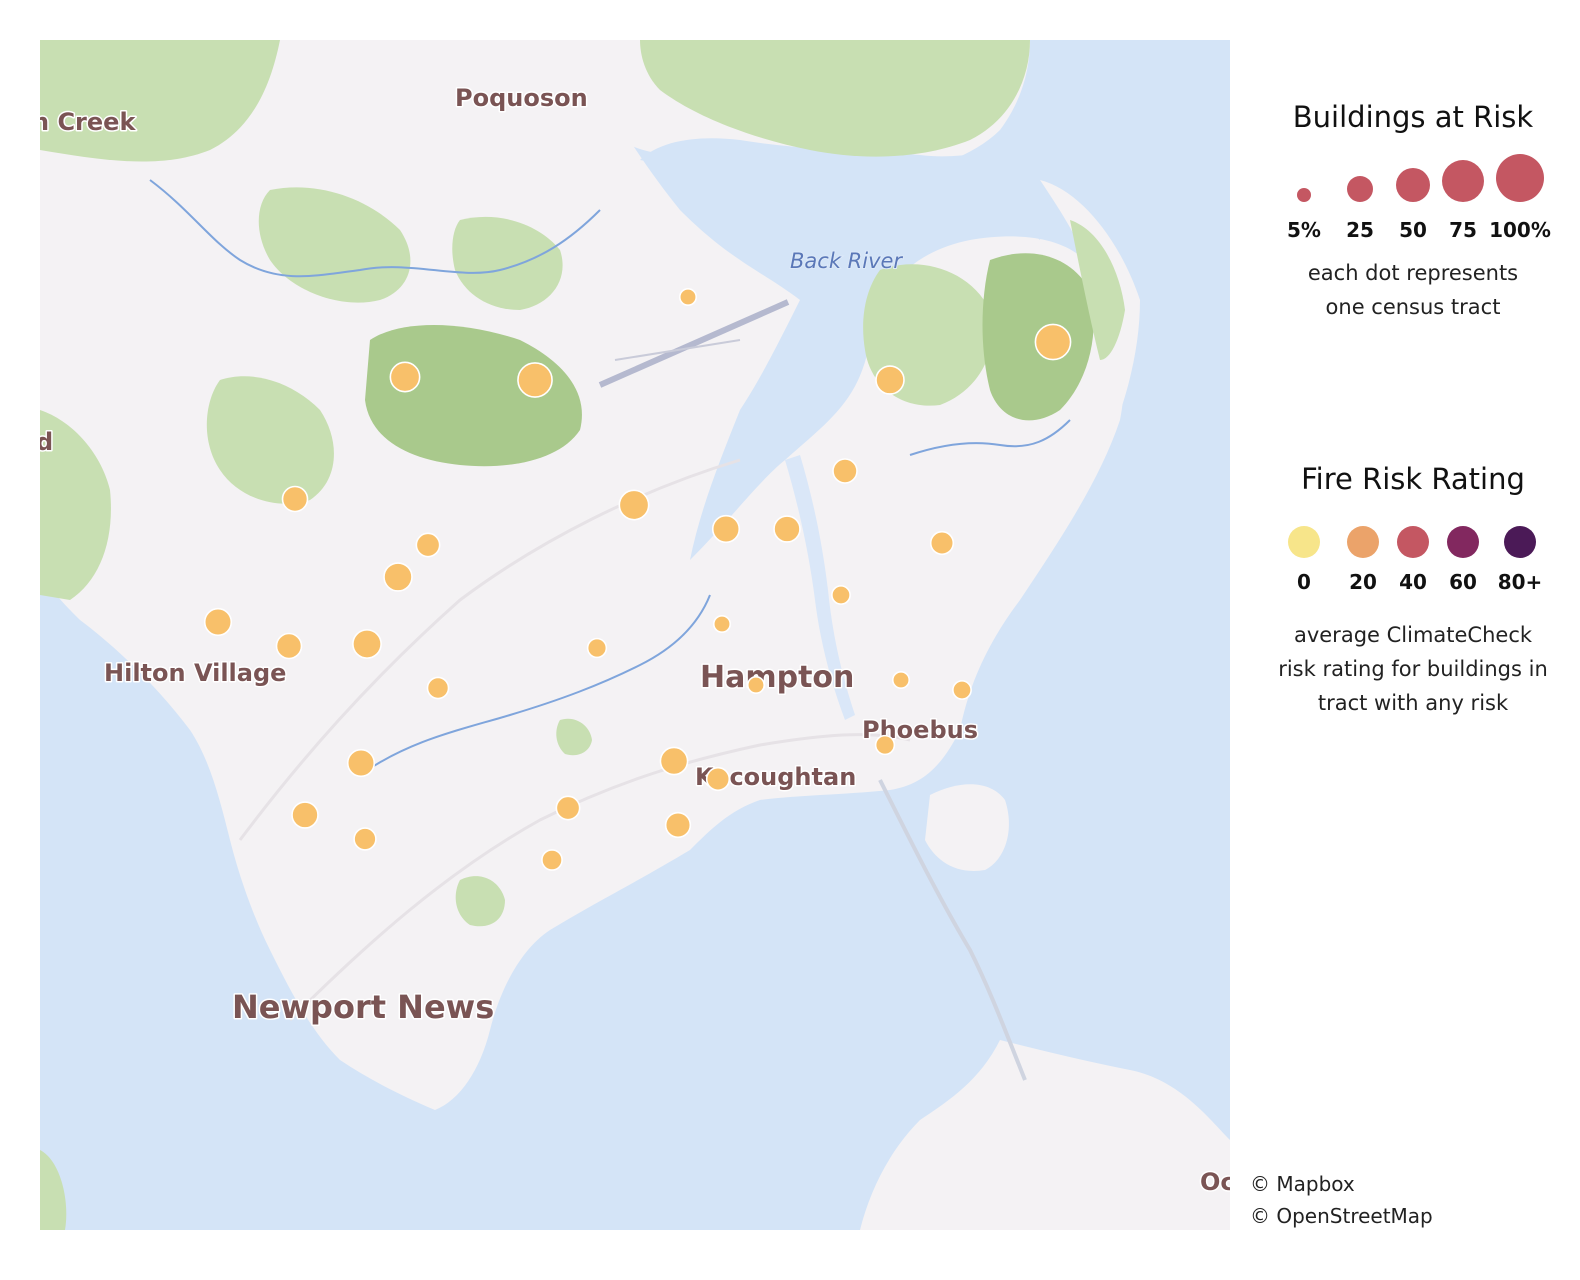 This screenshot has width=1580, height=1280. I want to click on size-label-75: 75, so click(1463, 230).